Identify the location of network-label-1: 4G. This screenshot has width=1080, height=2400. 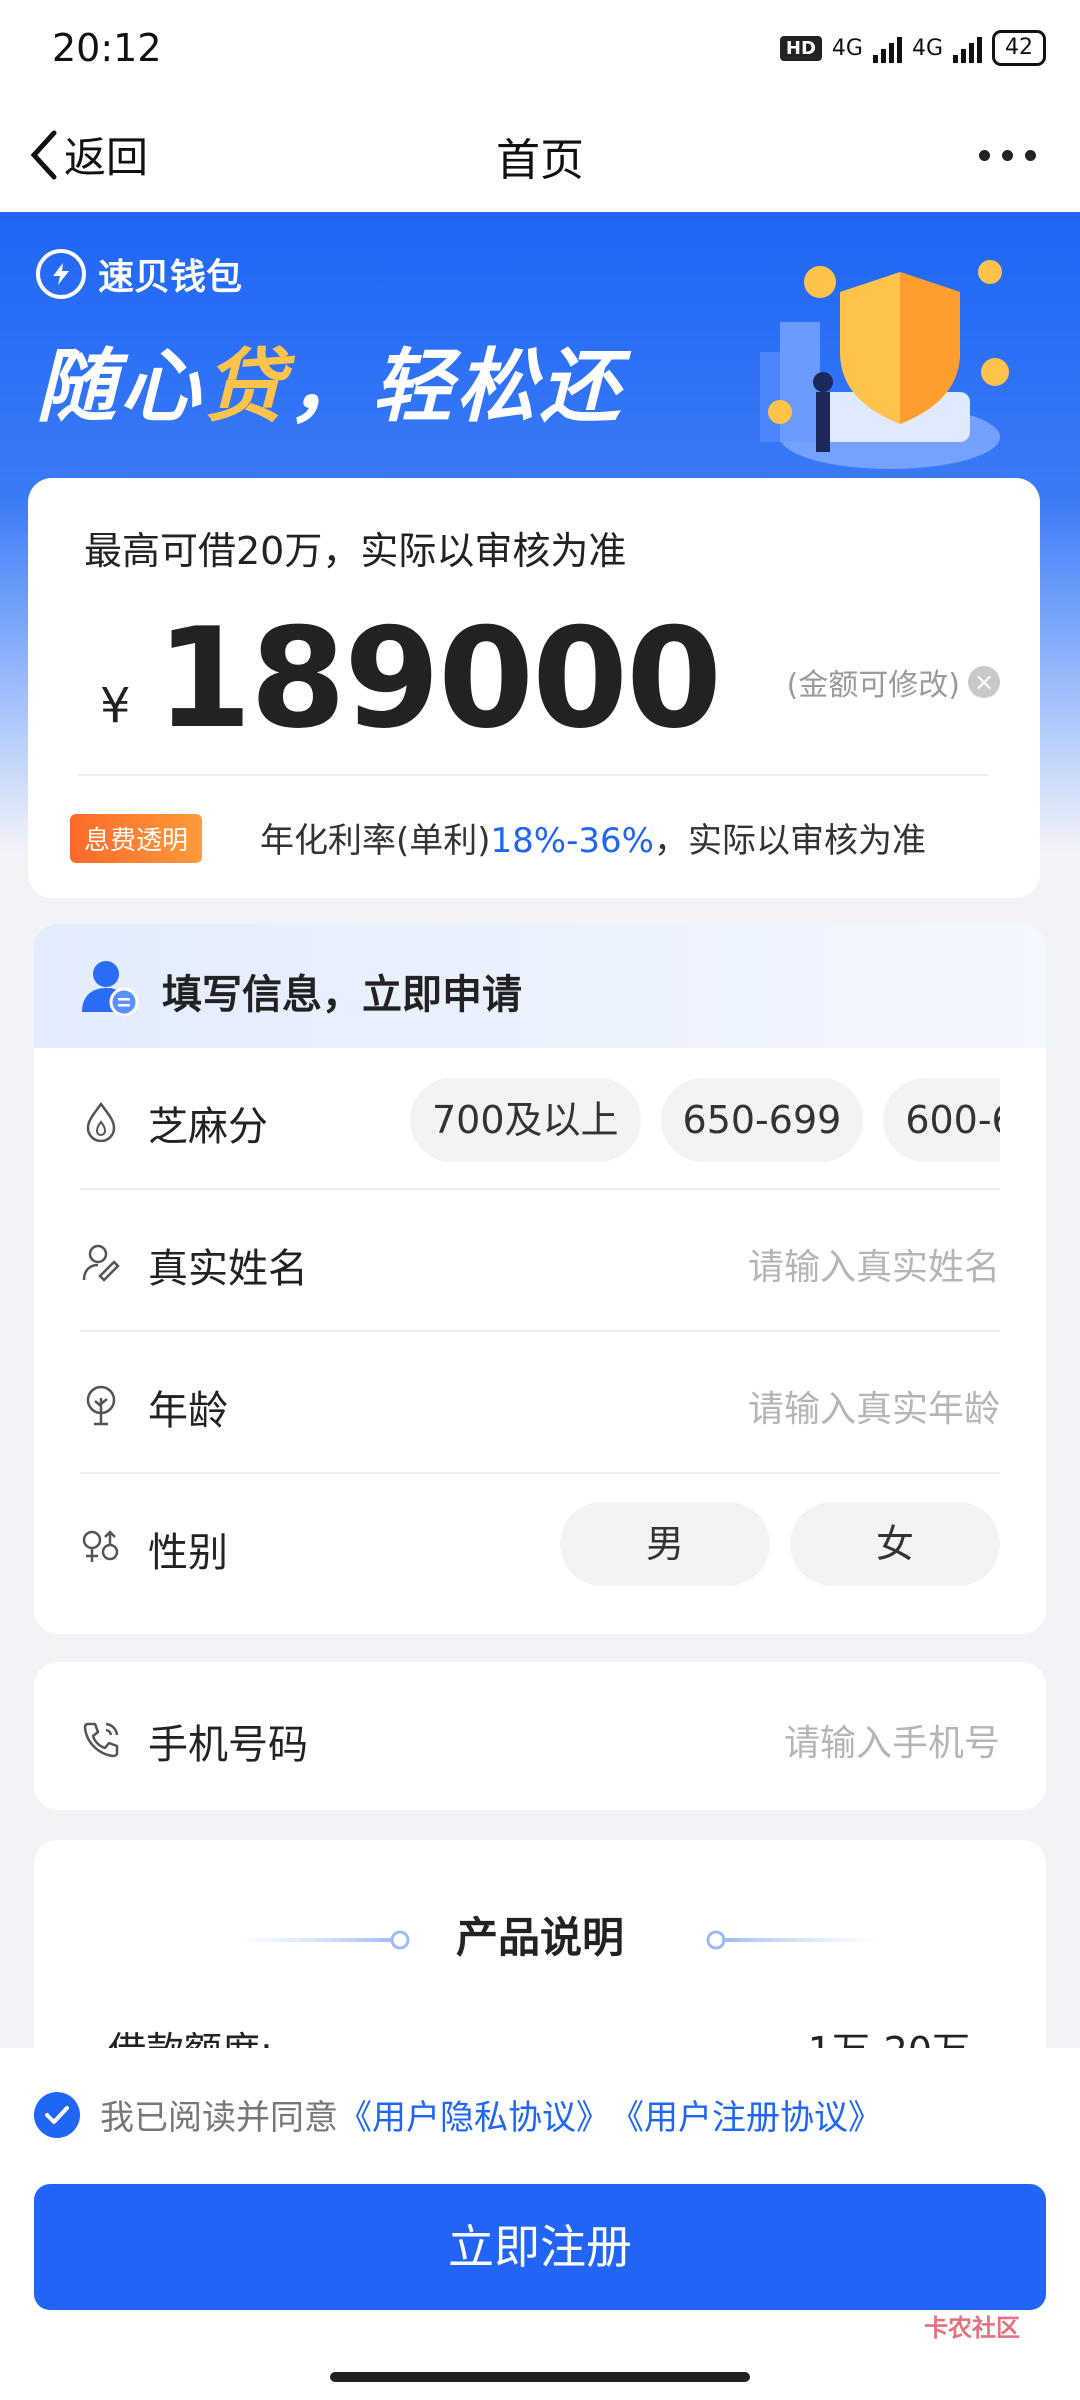
(847, 48).